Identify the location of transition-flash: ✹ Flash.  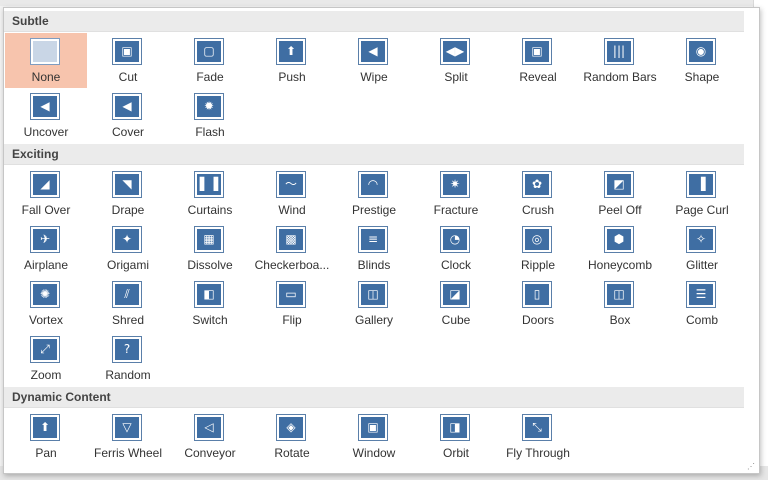
(210, 115).